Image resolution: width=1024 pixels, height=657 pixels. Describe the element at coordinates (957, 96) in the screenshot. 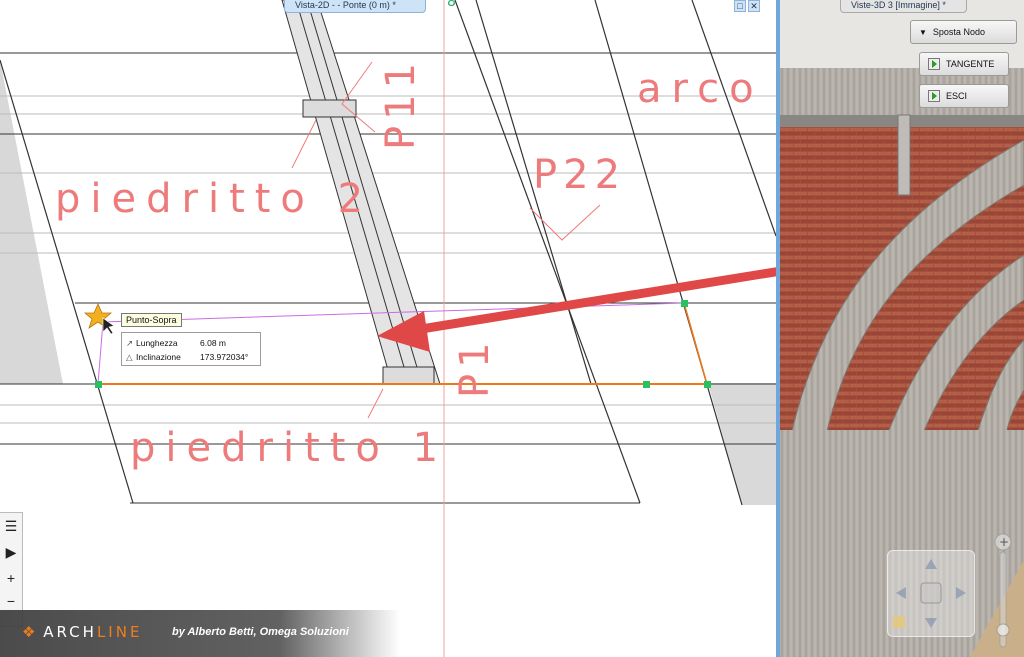

I see `exit-label: ESCI` at that location.